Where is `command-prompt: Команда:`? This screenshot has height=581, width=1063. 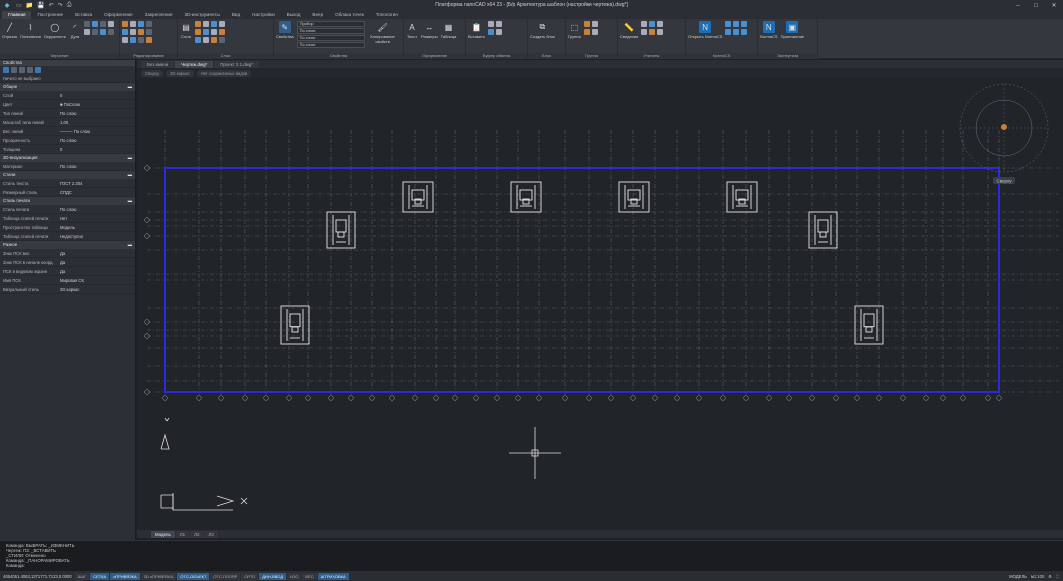 command-prompt: Команда: is located at coordinates (531, 565).